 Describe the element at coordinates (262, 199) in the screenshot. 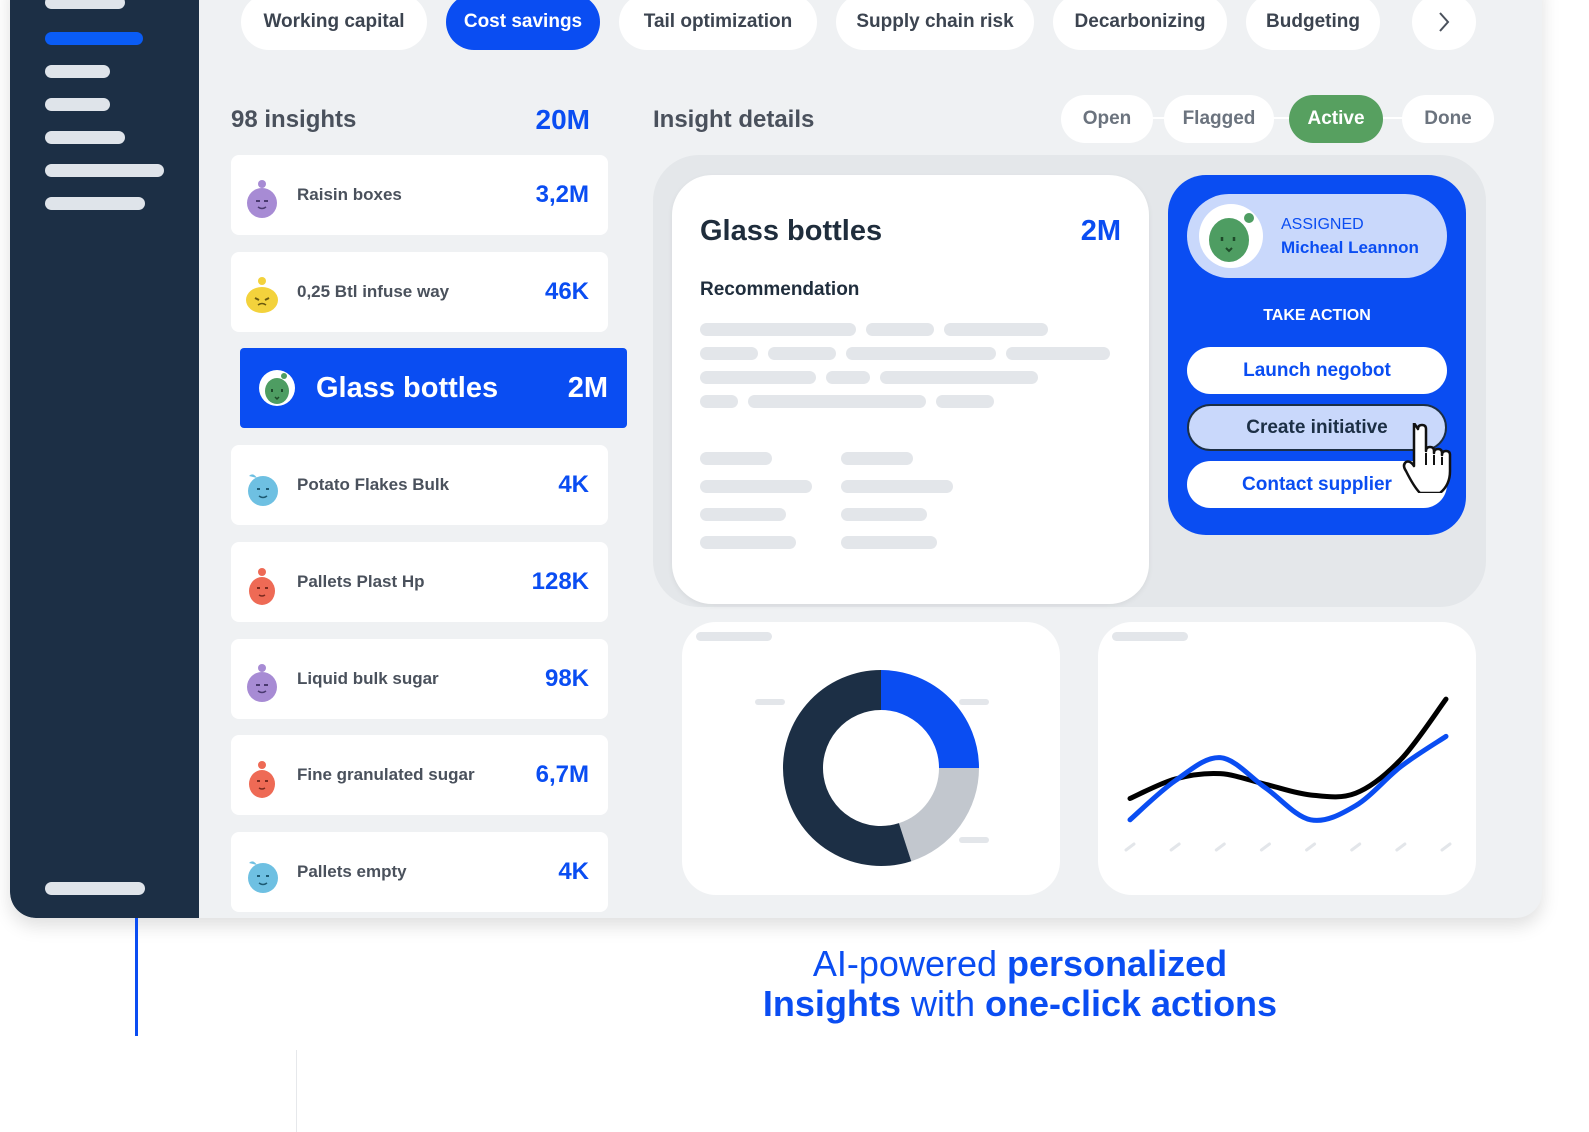

I see `purple-blob-avatar-icon` at that location.